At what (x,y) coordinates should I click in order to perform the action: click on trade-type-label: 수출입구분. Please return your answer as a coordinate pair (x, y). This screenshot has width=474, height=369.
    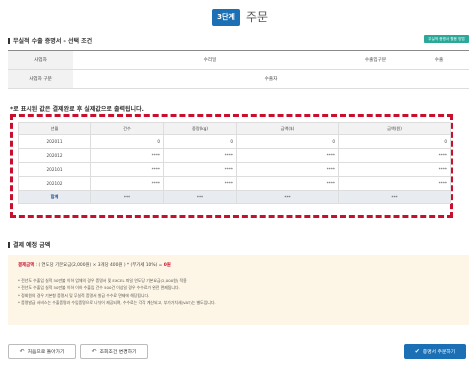
    Looking at the image, I should click on (375, 60).